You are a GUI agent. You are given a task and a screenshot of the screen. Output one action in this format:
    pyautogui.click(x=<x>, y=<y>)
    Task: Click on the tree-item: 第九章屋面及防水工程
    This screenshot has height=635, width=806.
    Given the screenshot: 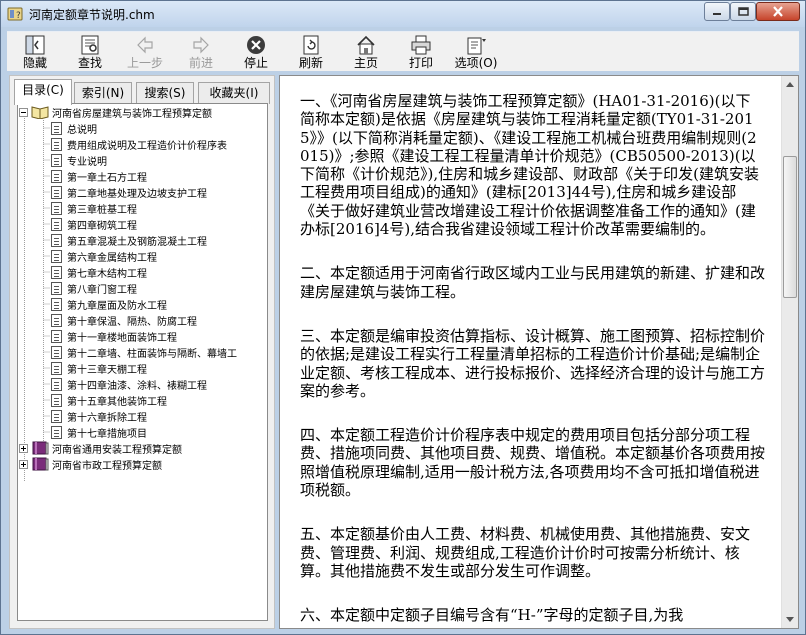 What is the action you would take?
    pyautogui.click(x=109, y=304)
    